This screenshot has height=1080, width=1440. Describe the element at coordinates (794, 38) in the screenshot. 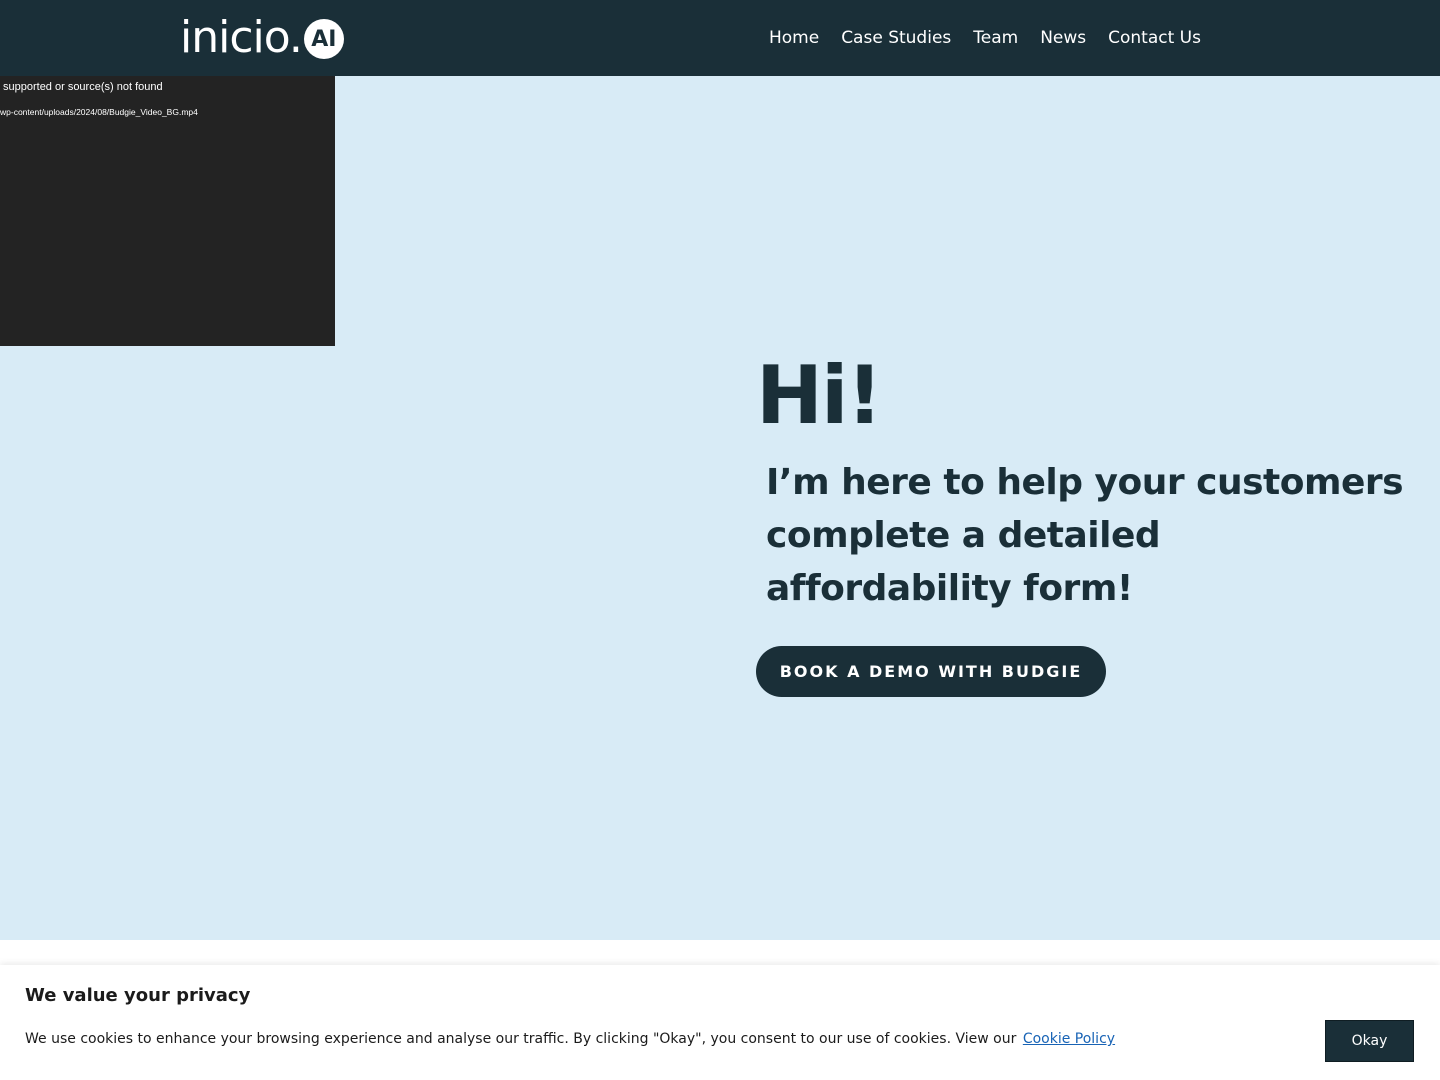

I see `nav-home: Home` at that location.